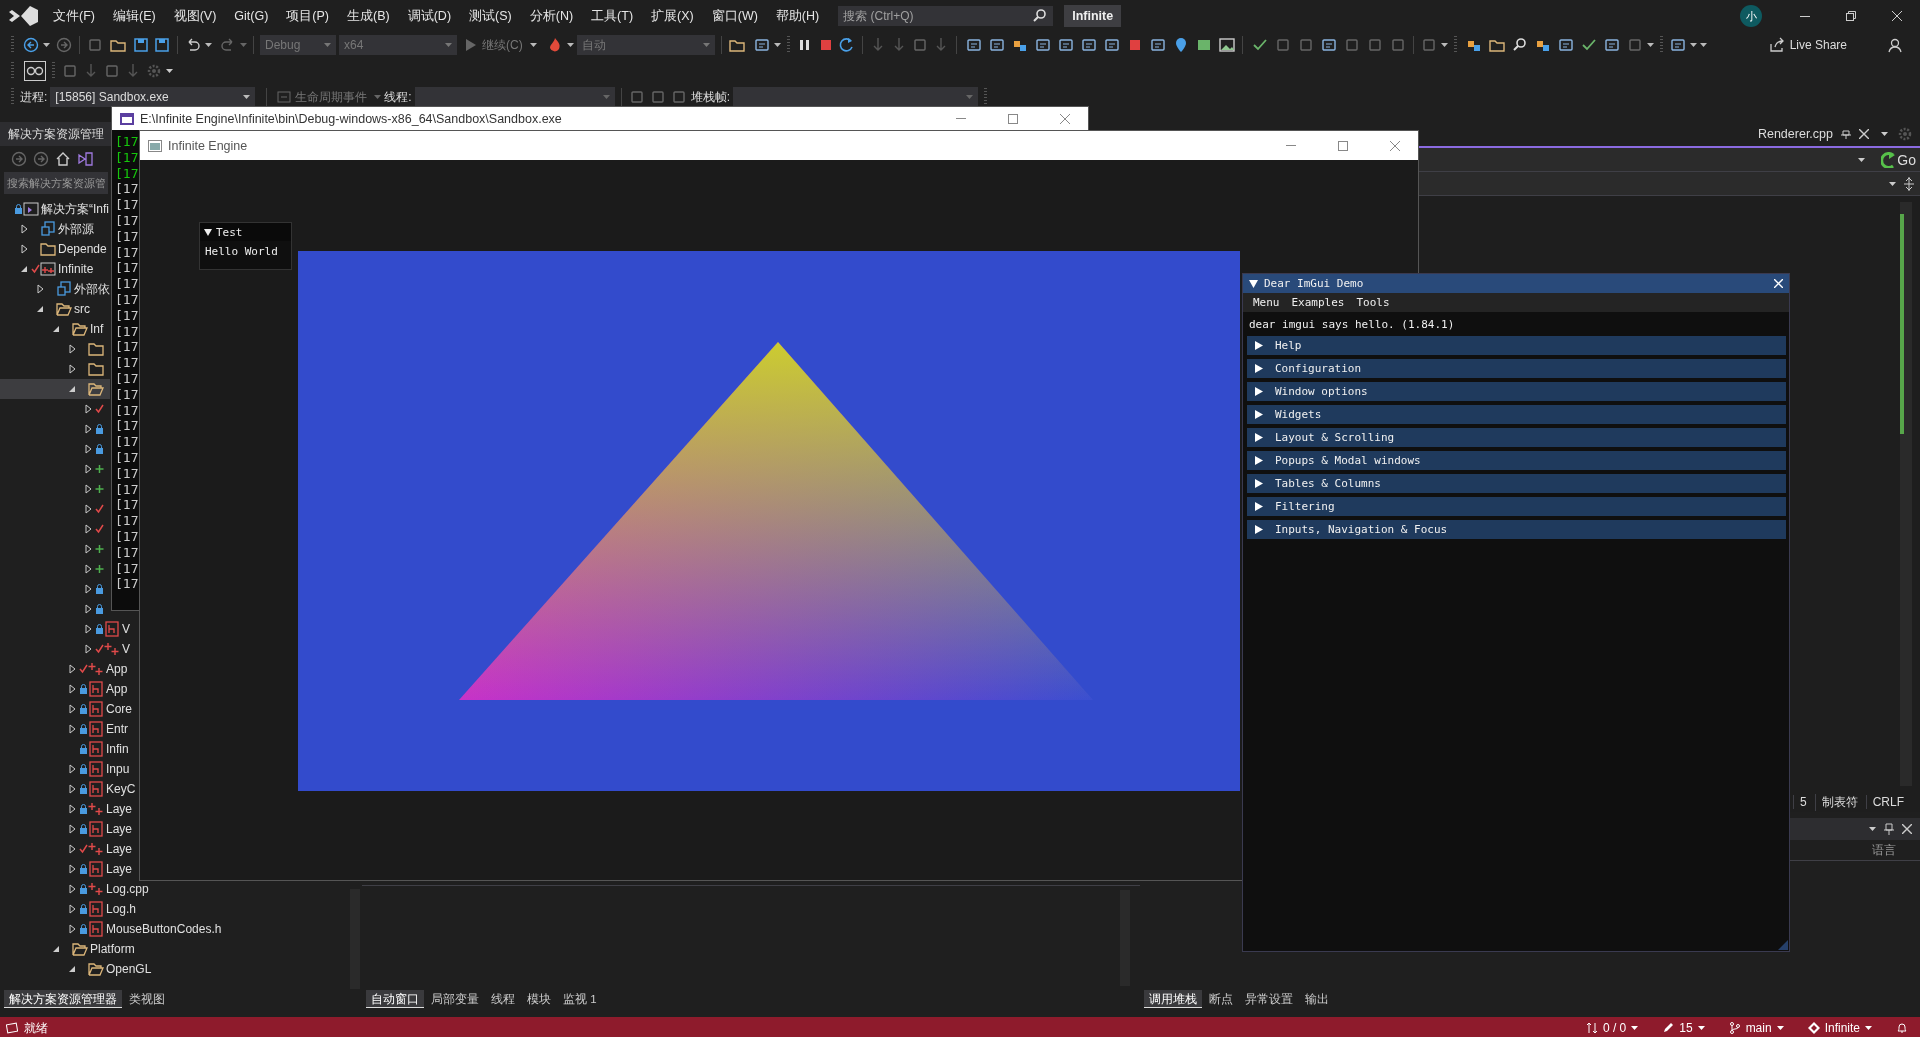 The height and width of the screenshot is (1037, 1920). Describe the element at coordinates (1318, 302) in the screenshot. I see `menu-item: Examples` at that location.